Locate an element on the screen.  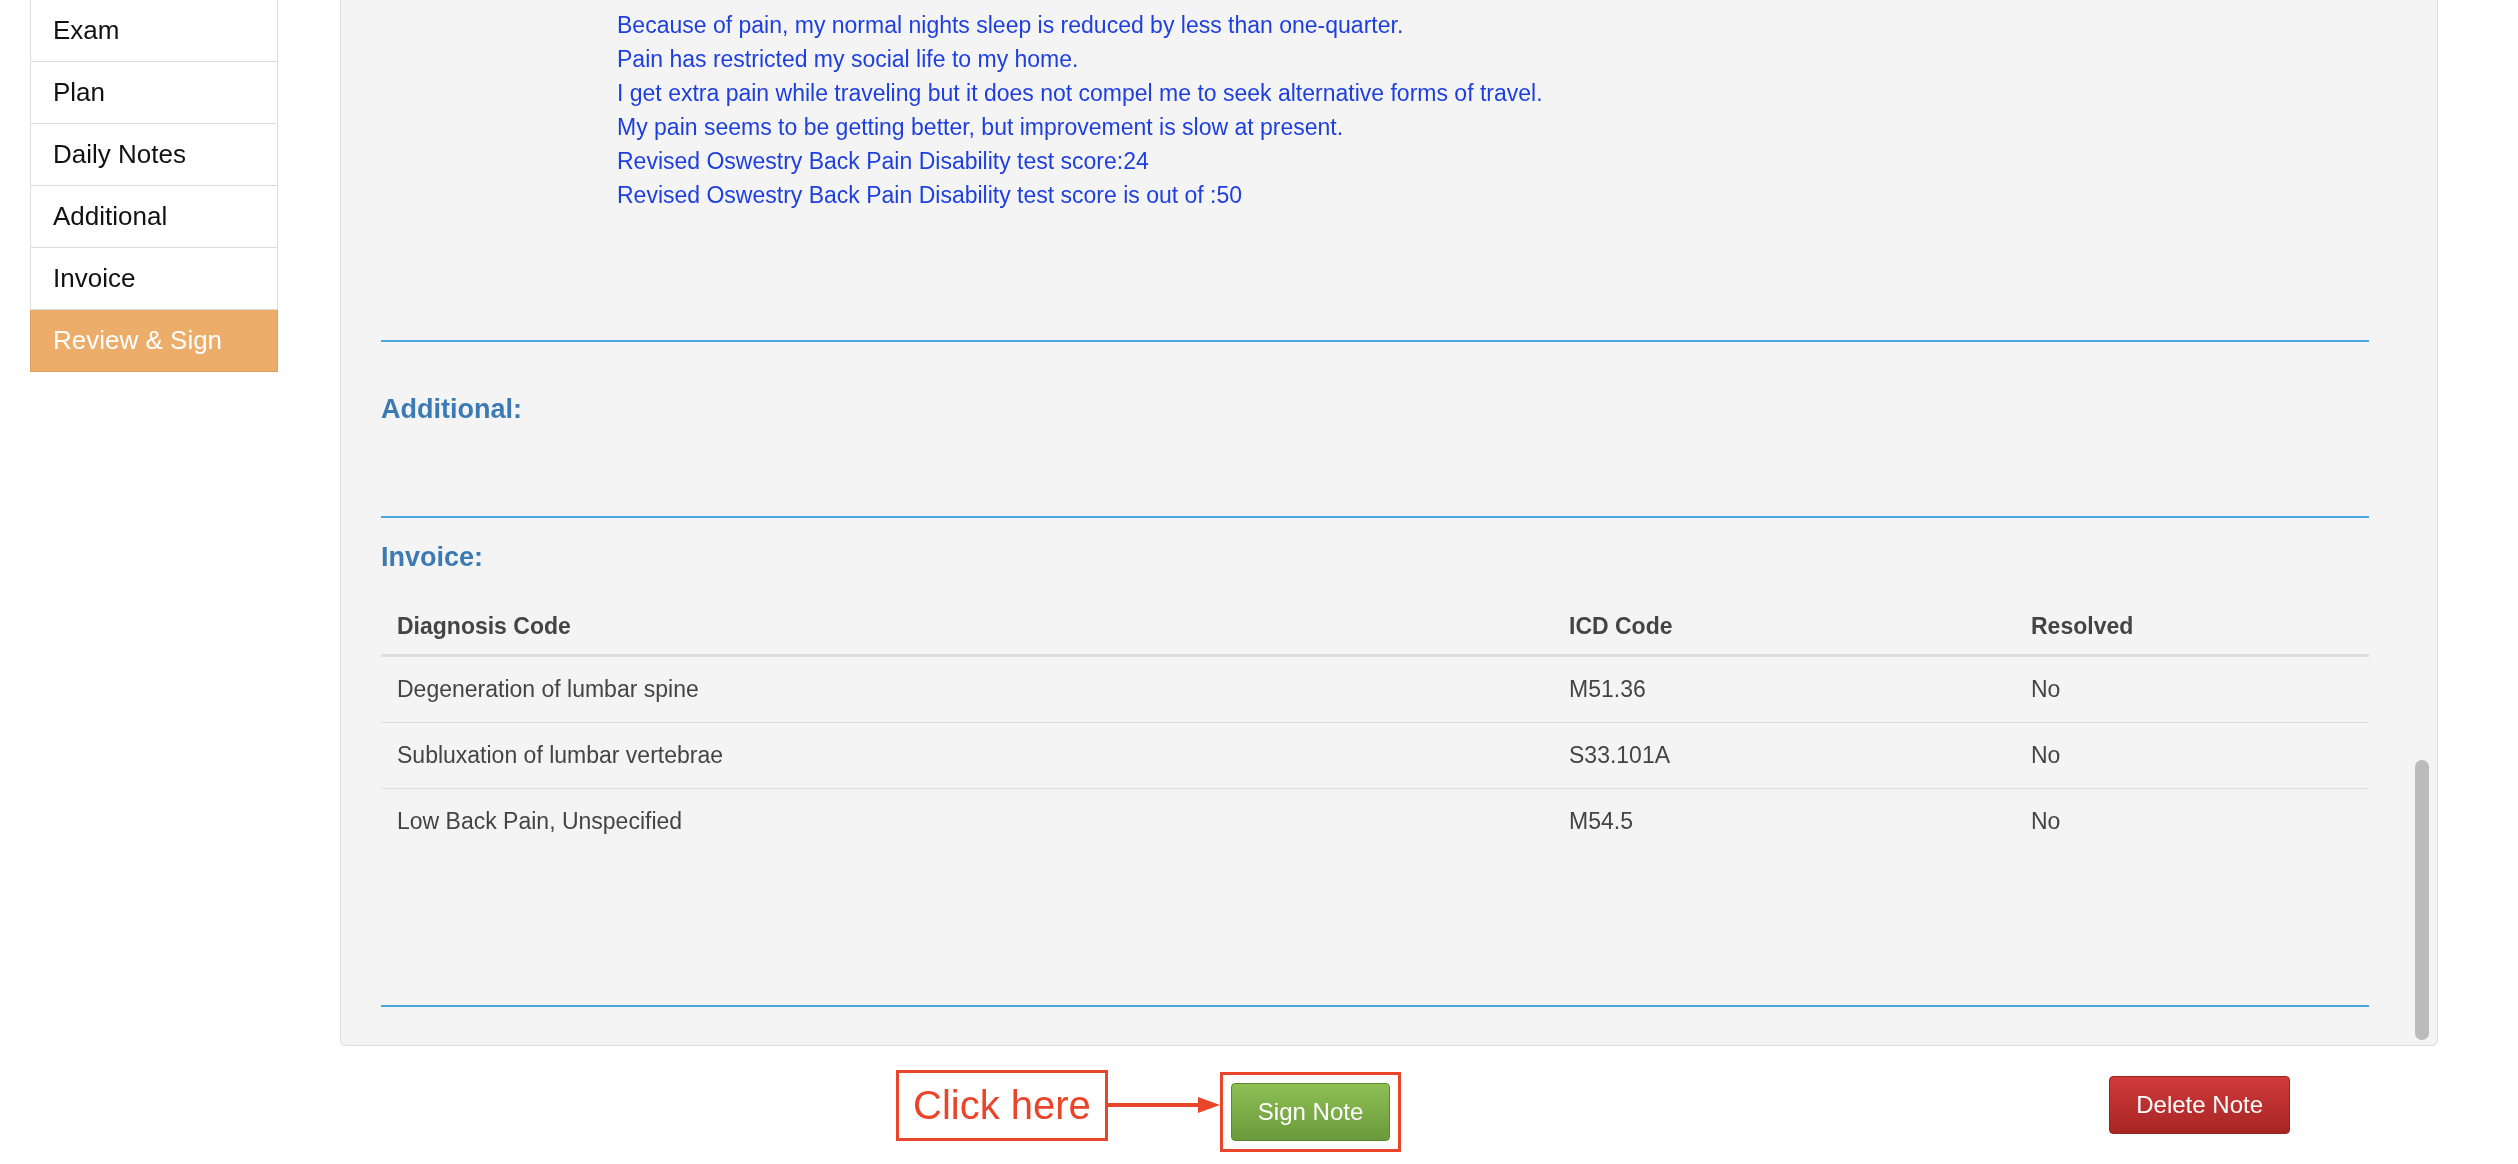
answer-text: Pain has restricted my social life to my home. is located at coordinates (848, 59).